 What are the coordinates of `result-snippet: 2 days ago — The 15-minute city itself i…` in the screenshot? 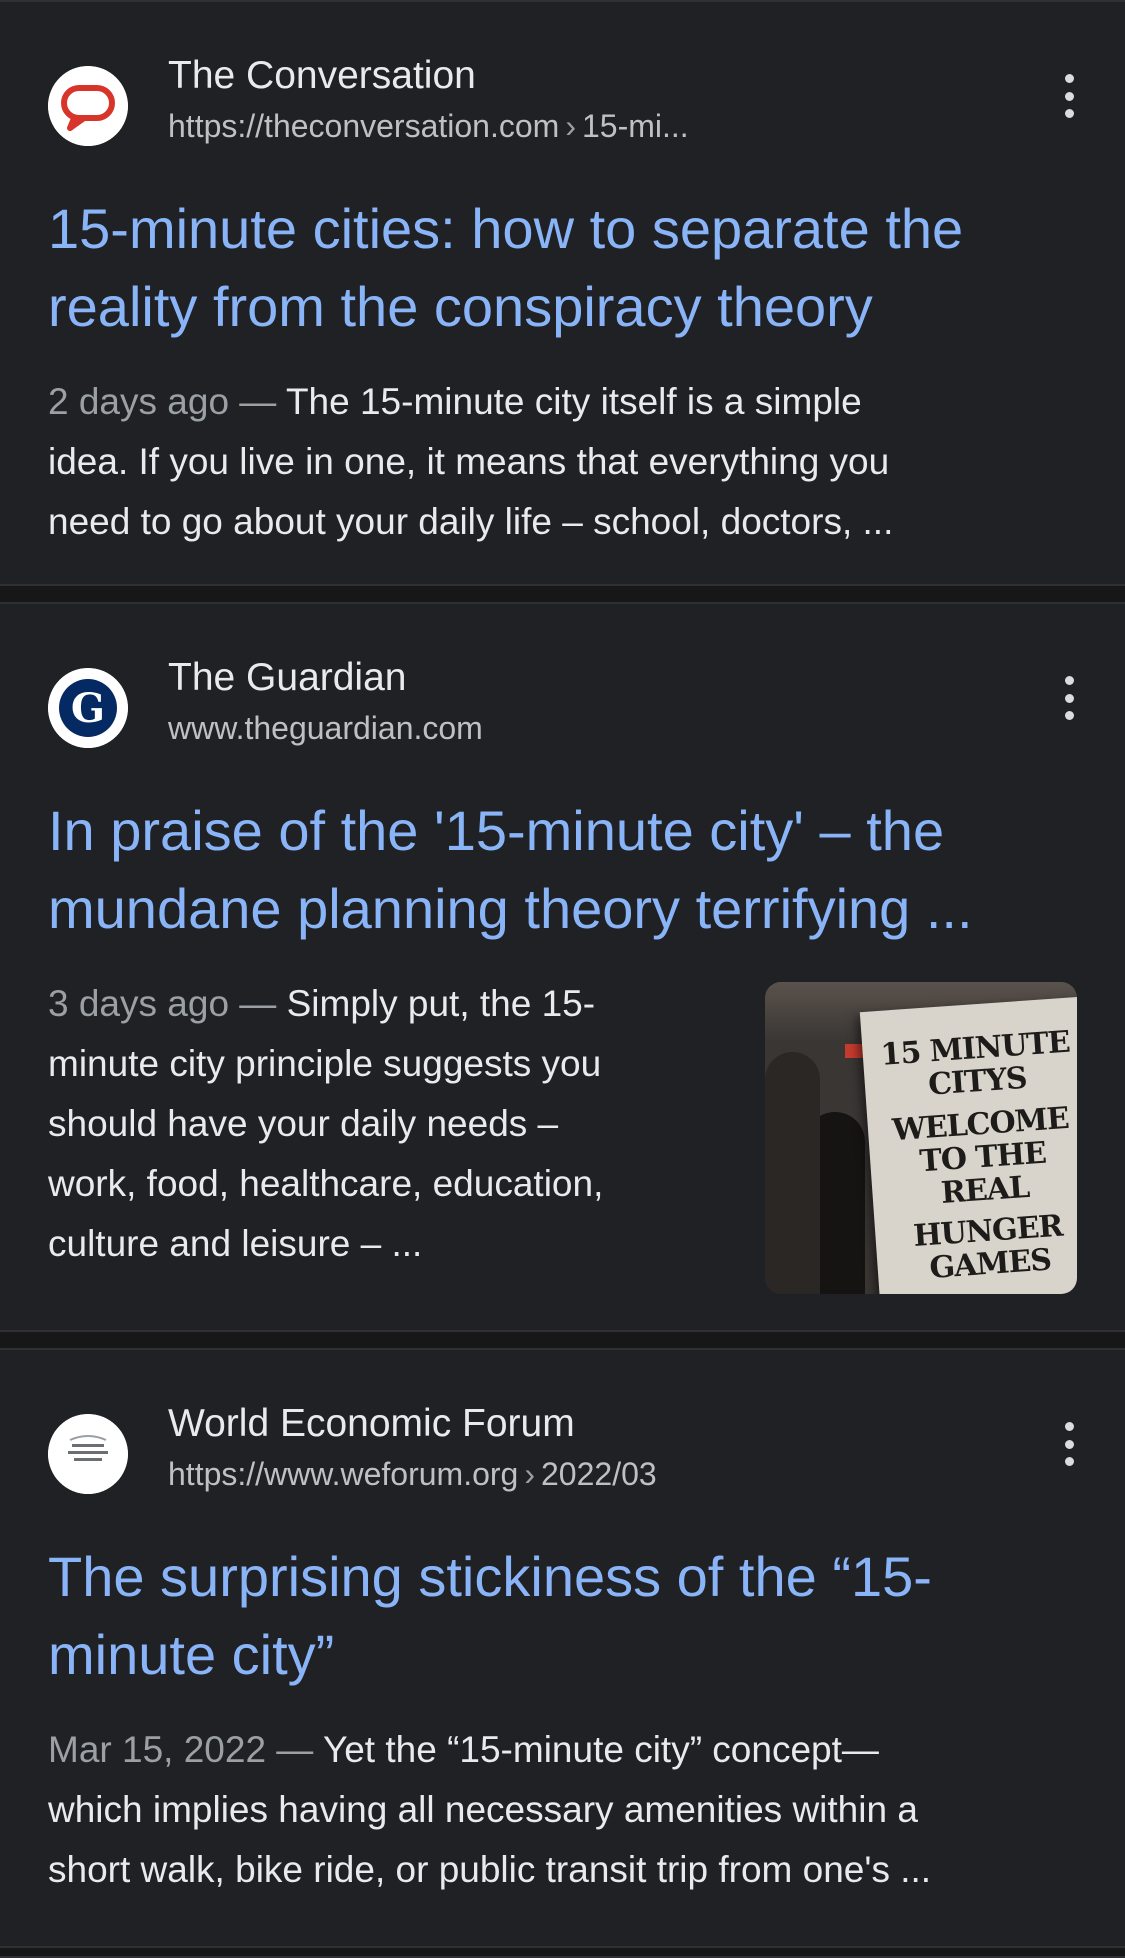 It's located at (562, 462).